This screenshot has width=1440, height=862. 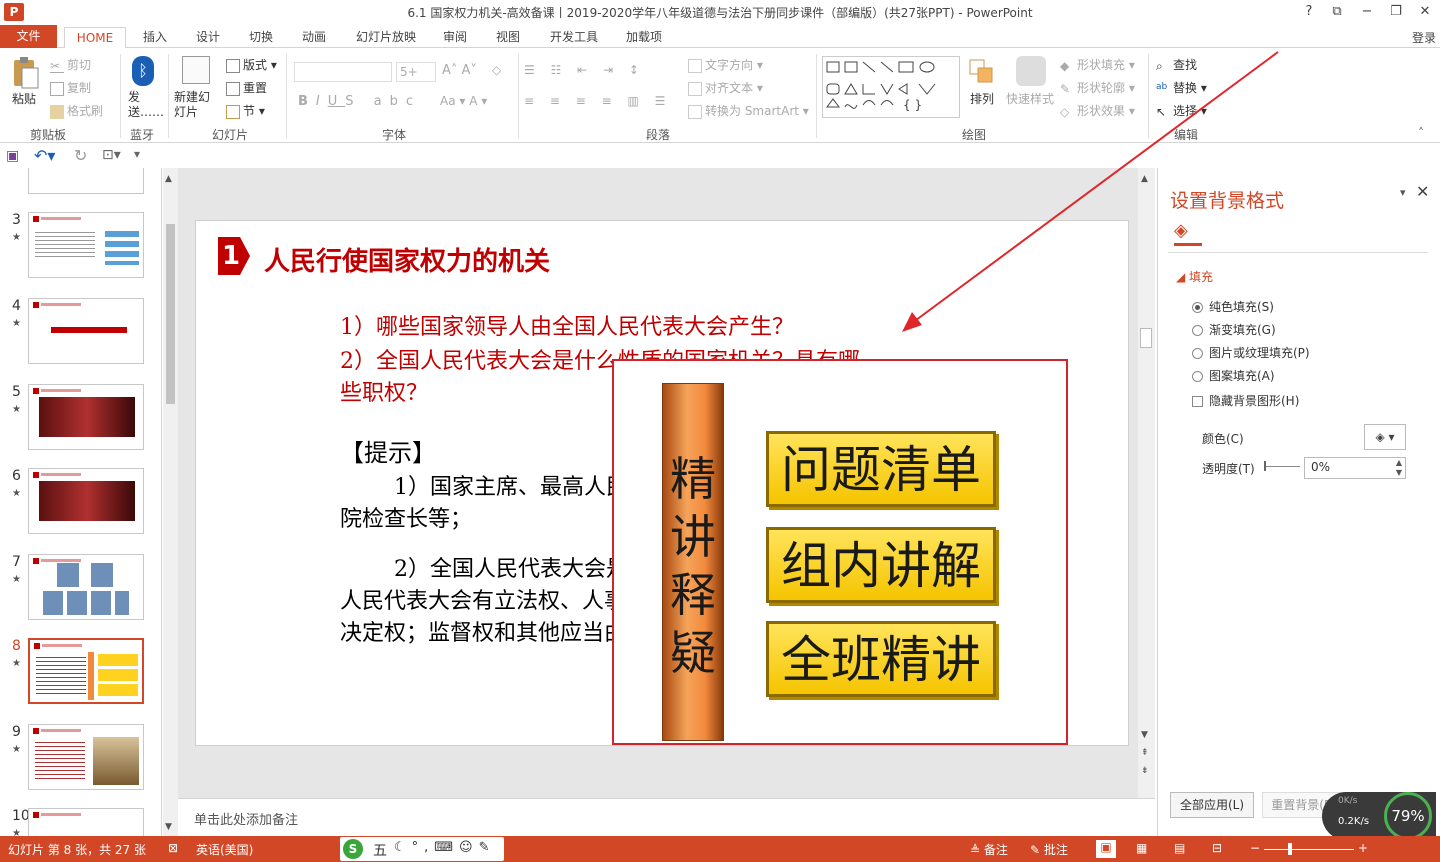 What do you see at coordinates (597, 101) in the screenshot?
I see `align-icons: ≡ ≡ ≡ ≡ ▥ ☰` at bounding box center [597, 101].